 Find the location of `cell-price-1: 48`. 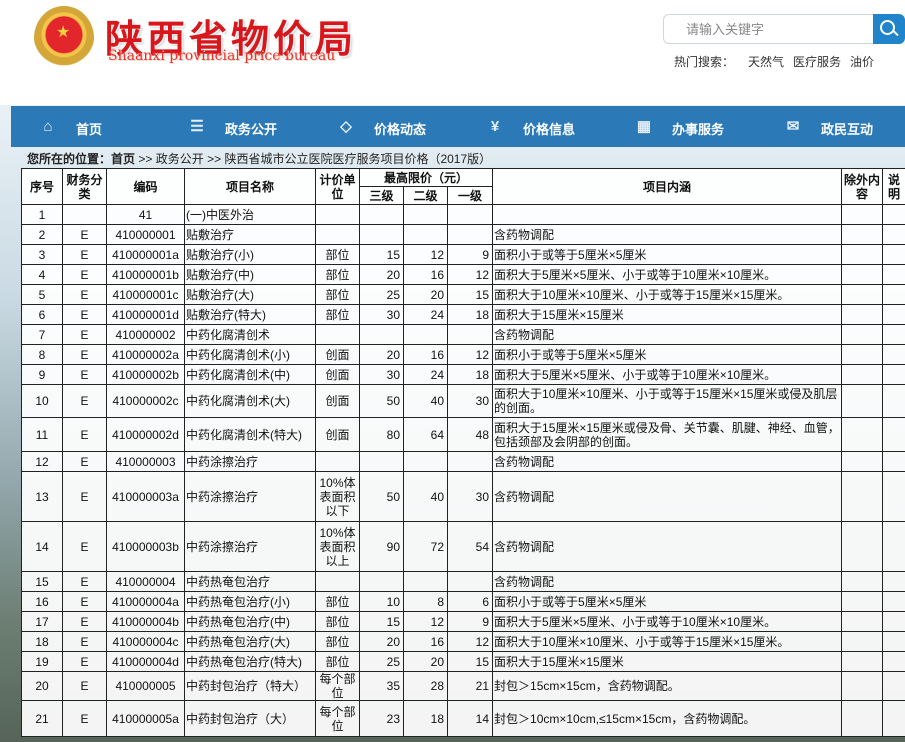

cell-price-1: 48 is located at coordinates (470, 434).